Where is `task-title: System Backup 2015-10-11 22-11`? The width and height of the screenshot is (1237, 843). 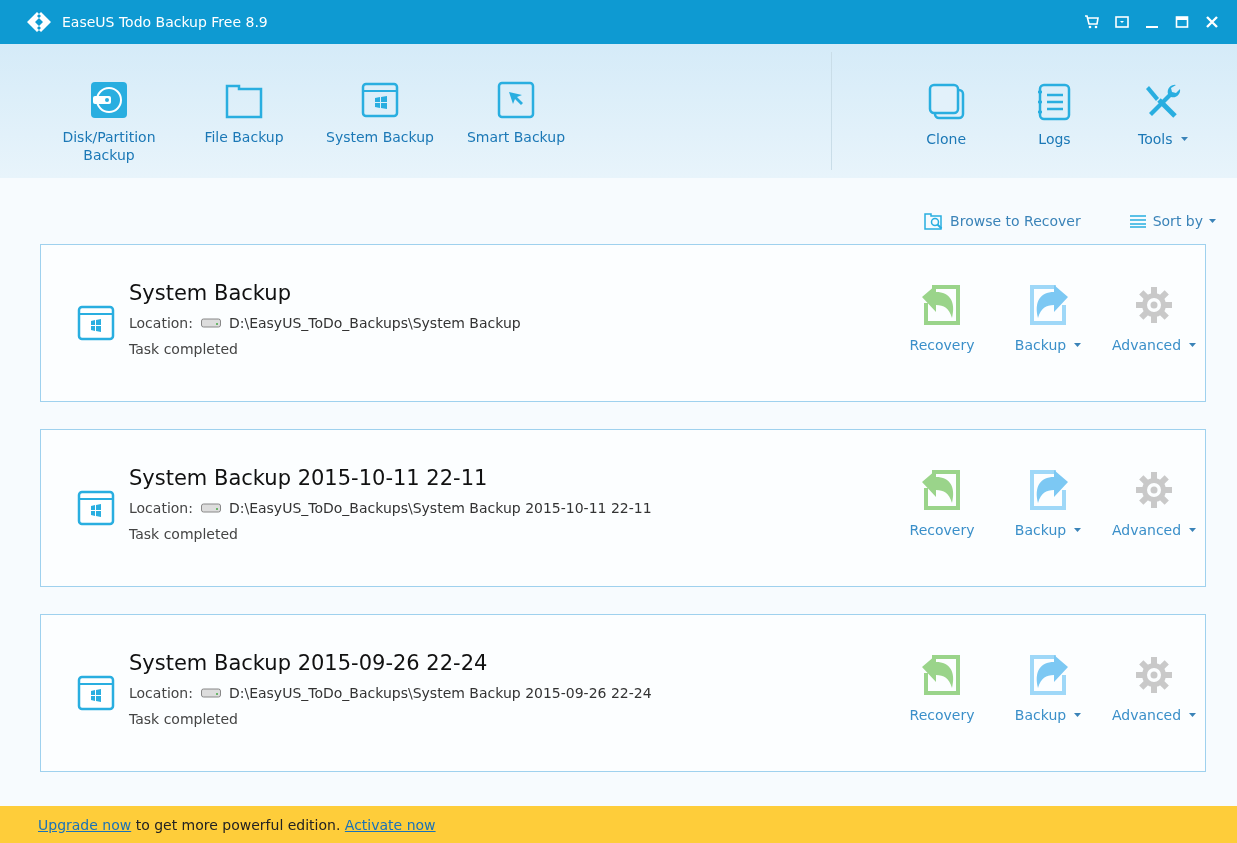 task-title: System Backup 2015-10-11 22-11 is located at coordinates (309, 478).